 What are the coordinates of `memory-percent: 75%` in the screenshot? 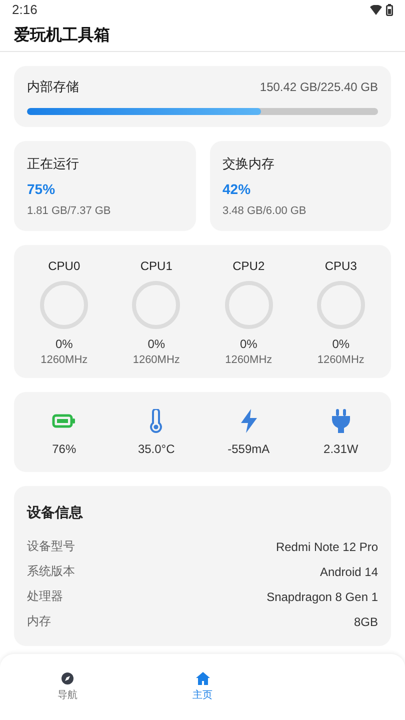 It's located at (41, 189).